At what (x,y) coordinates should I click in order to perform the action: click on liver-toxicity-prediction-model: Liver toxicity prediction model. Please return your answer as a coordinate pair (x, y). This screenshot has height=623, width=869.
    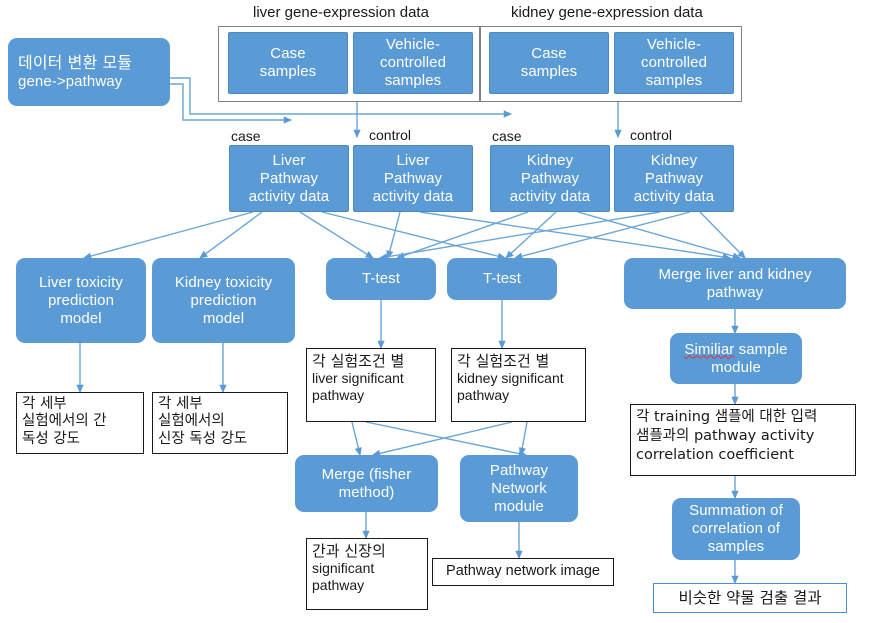
    Looking at the image, I should click on (81, 300).